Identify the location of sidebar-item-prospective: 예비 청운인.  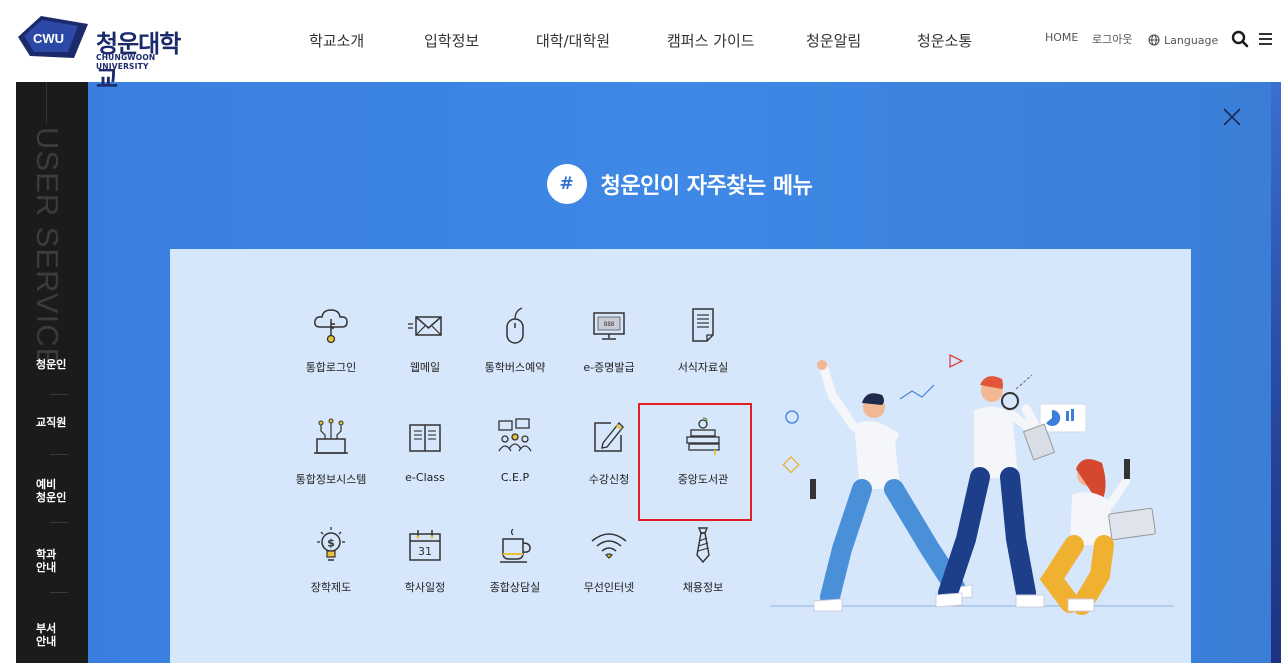
(52, 491).